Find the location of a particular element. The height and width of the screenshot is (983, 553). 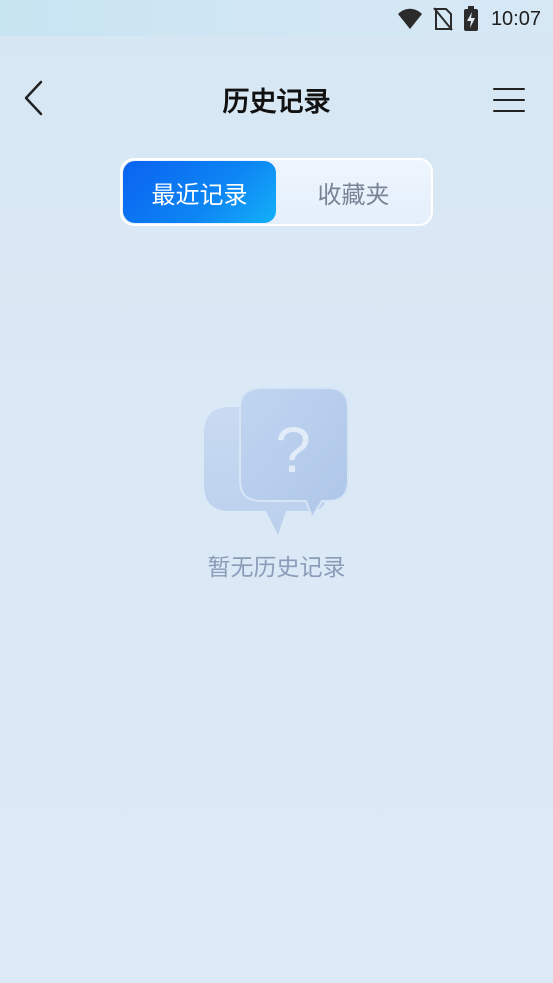

status-icons: 10:07 is located at coordinates (469, 19).